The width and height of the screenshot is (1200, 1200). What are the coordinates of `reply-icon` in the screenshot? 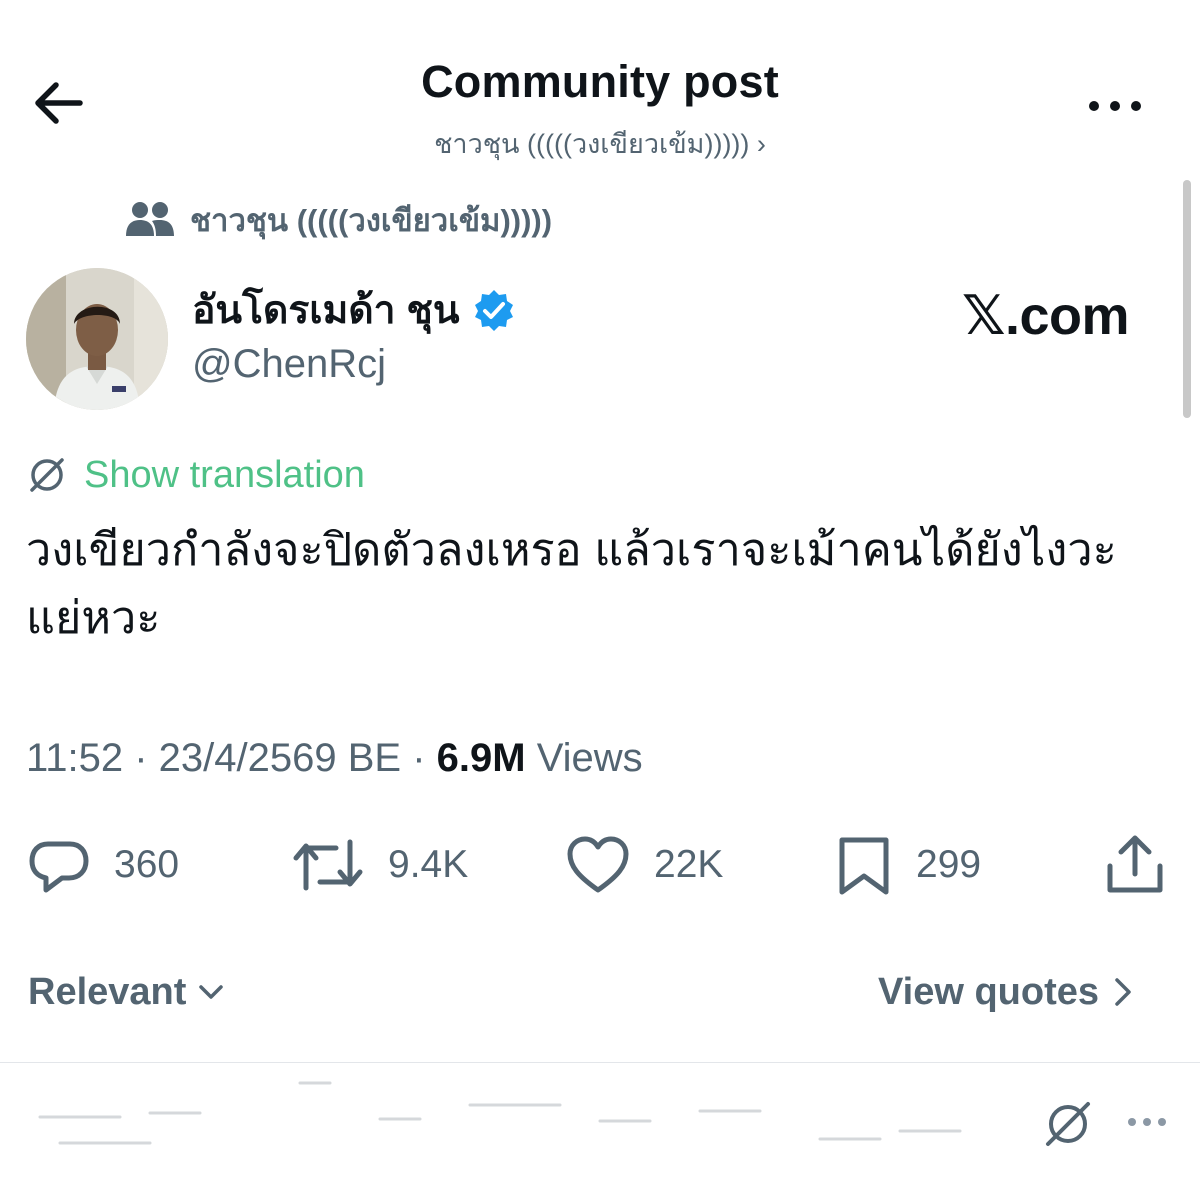 It's located at (59, 867).